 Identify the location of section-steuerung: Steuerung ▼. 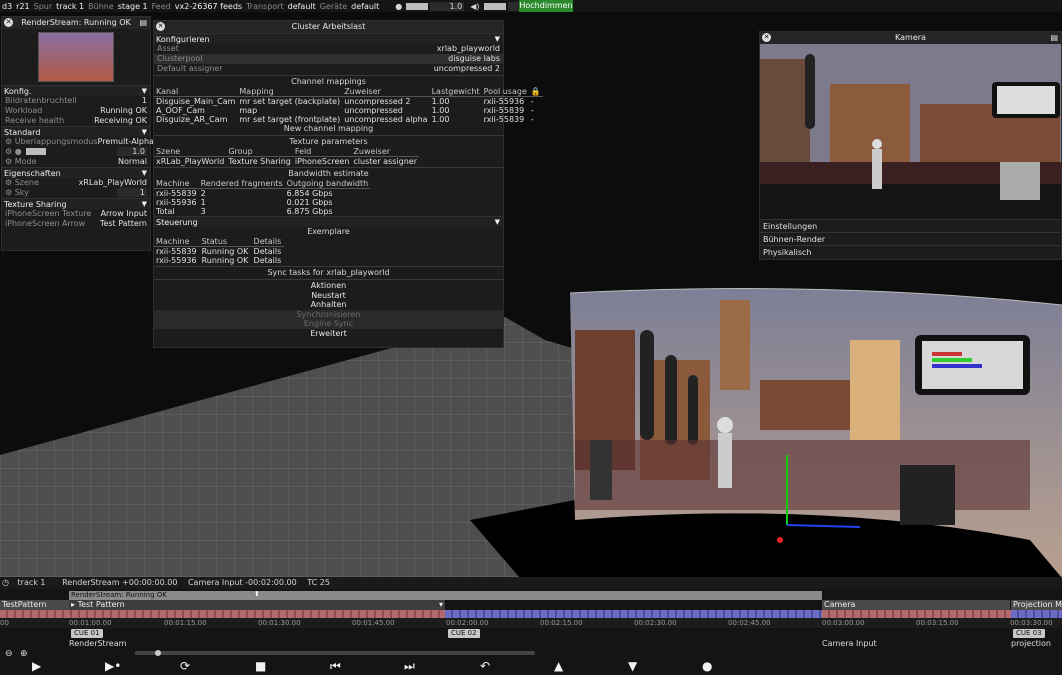
(328, 221).